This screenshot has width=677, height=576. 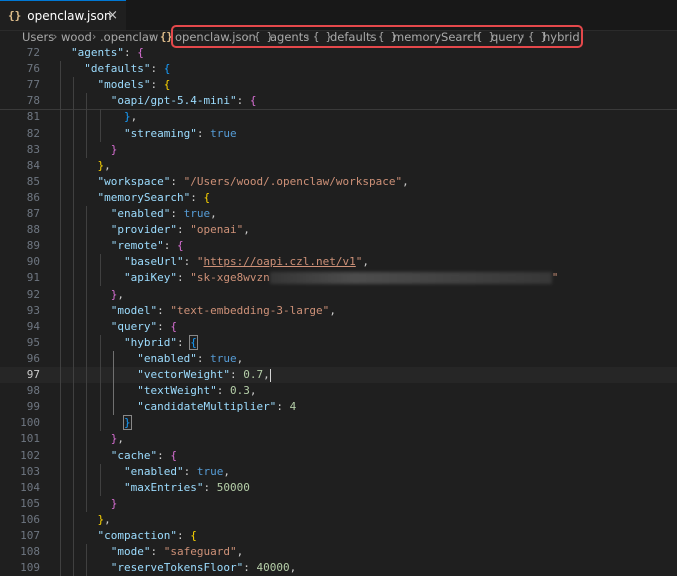 I want to click on code-line: 99 "candidateMultiplier": 4, so click(x=338, y=407).